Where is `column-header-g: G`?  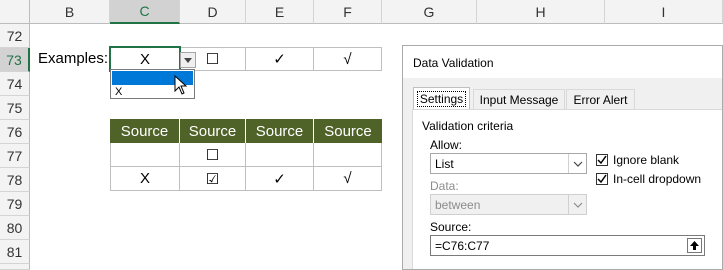
column-header-g: G is located at coordinates (429, 12).